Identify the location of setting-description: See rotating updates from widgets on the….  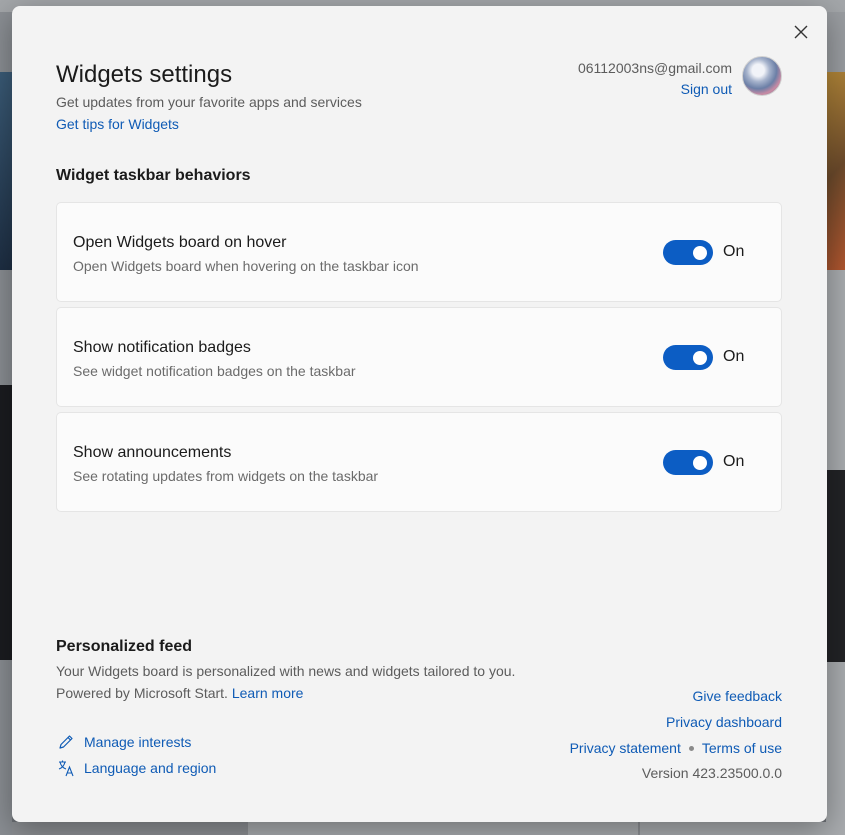
(226, 476).